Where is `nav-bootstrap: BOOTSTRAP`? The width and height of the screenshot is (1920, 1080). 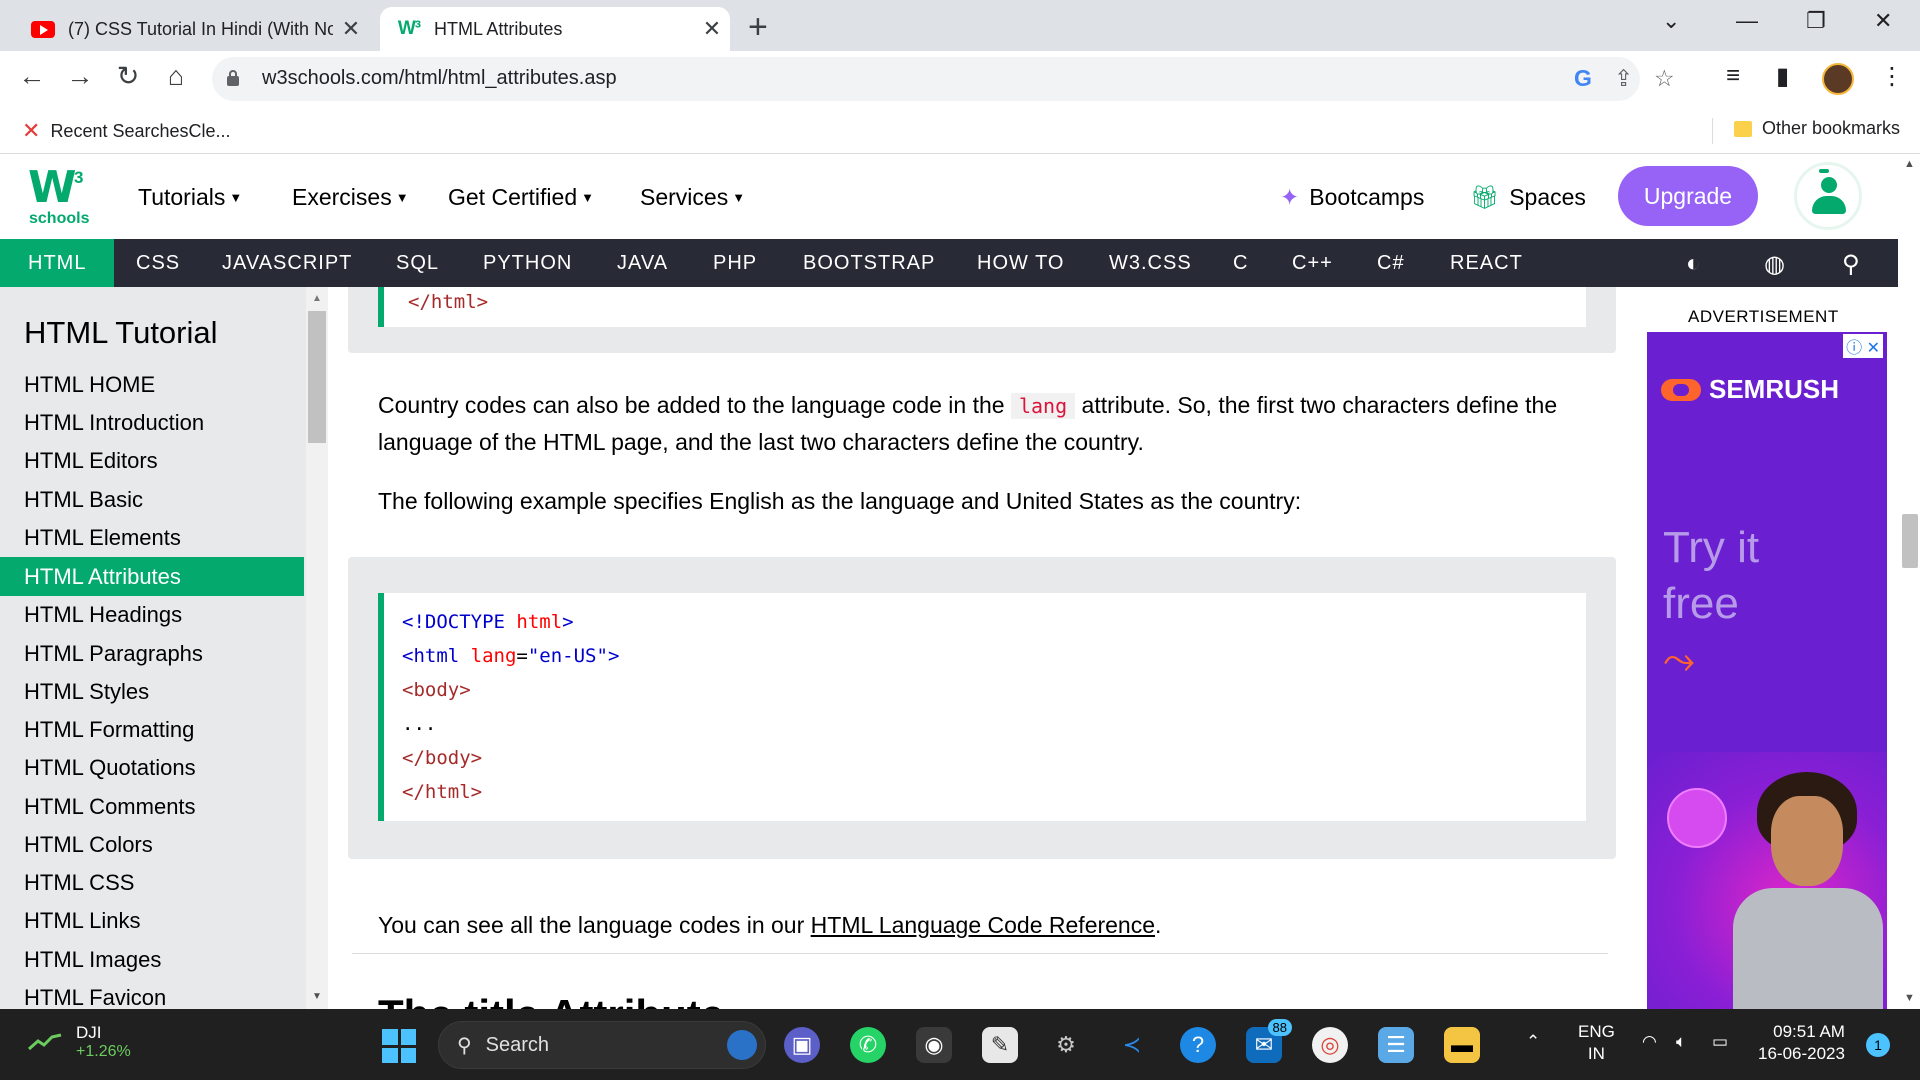
nav-bootstrap: BOOTSTRAP is located at coordinates (869, 263).